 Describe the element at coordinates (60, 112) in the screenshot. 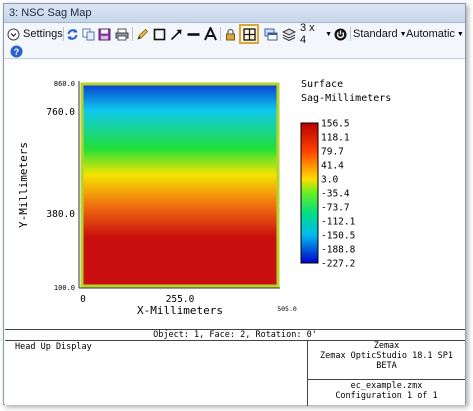

I see `y-tick-label: 760.0` at that location.